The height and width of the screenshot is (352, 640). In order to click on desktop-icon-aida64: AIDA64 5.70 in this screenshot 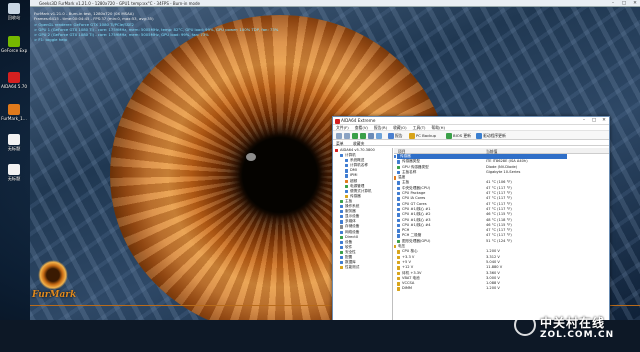, I will do `click(14, 80)`.